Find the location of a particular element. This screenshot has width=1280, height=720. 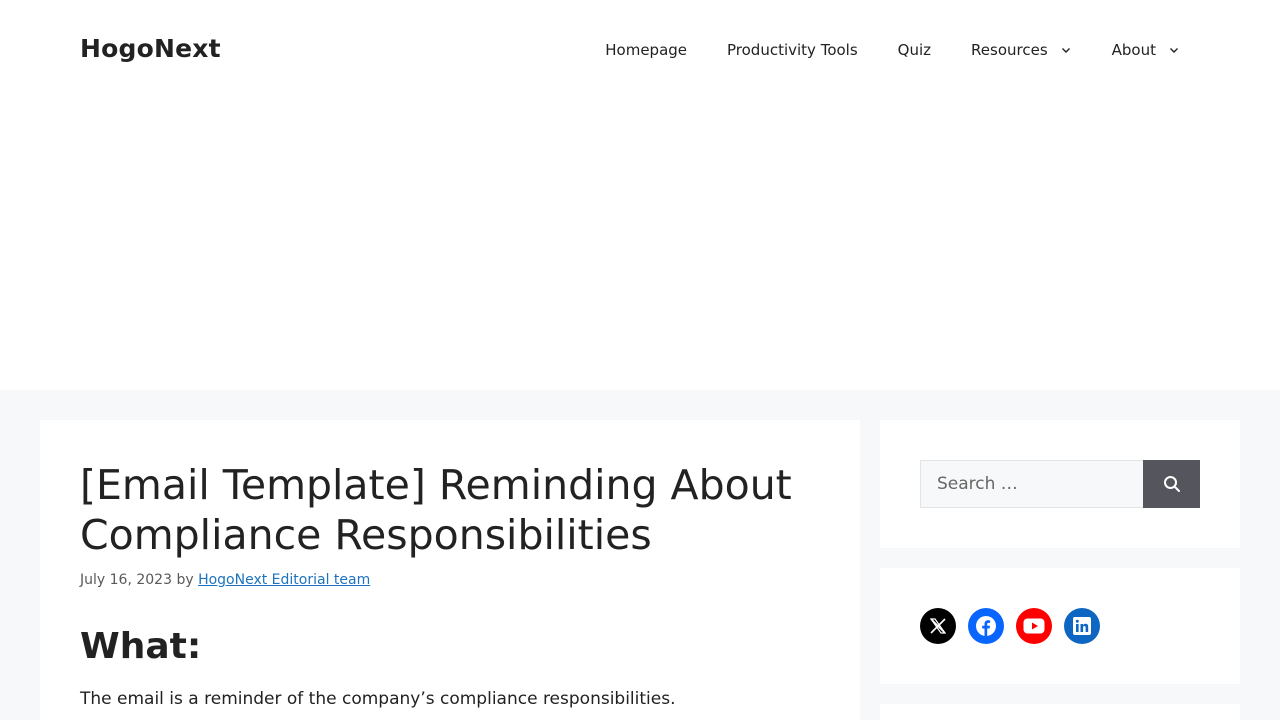

nav-item-label: Quiz is located at coordinates (914, 50).